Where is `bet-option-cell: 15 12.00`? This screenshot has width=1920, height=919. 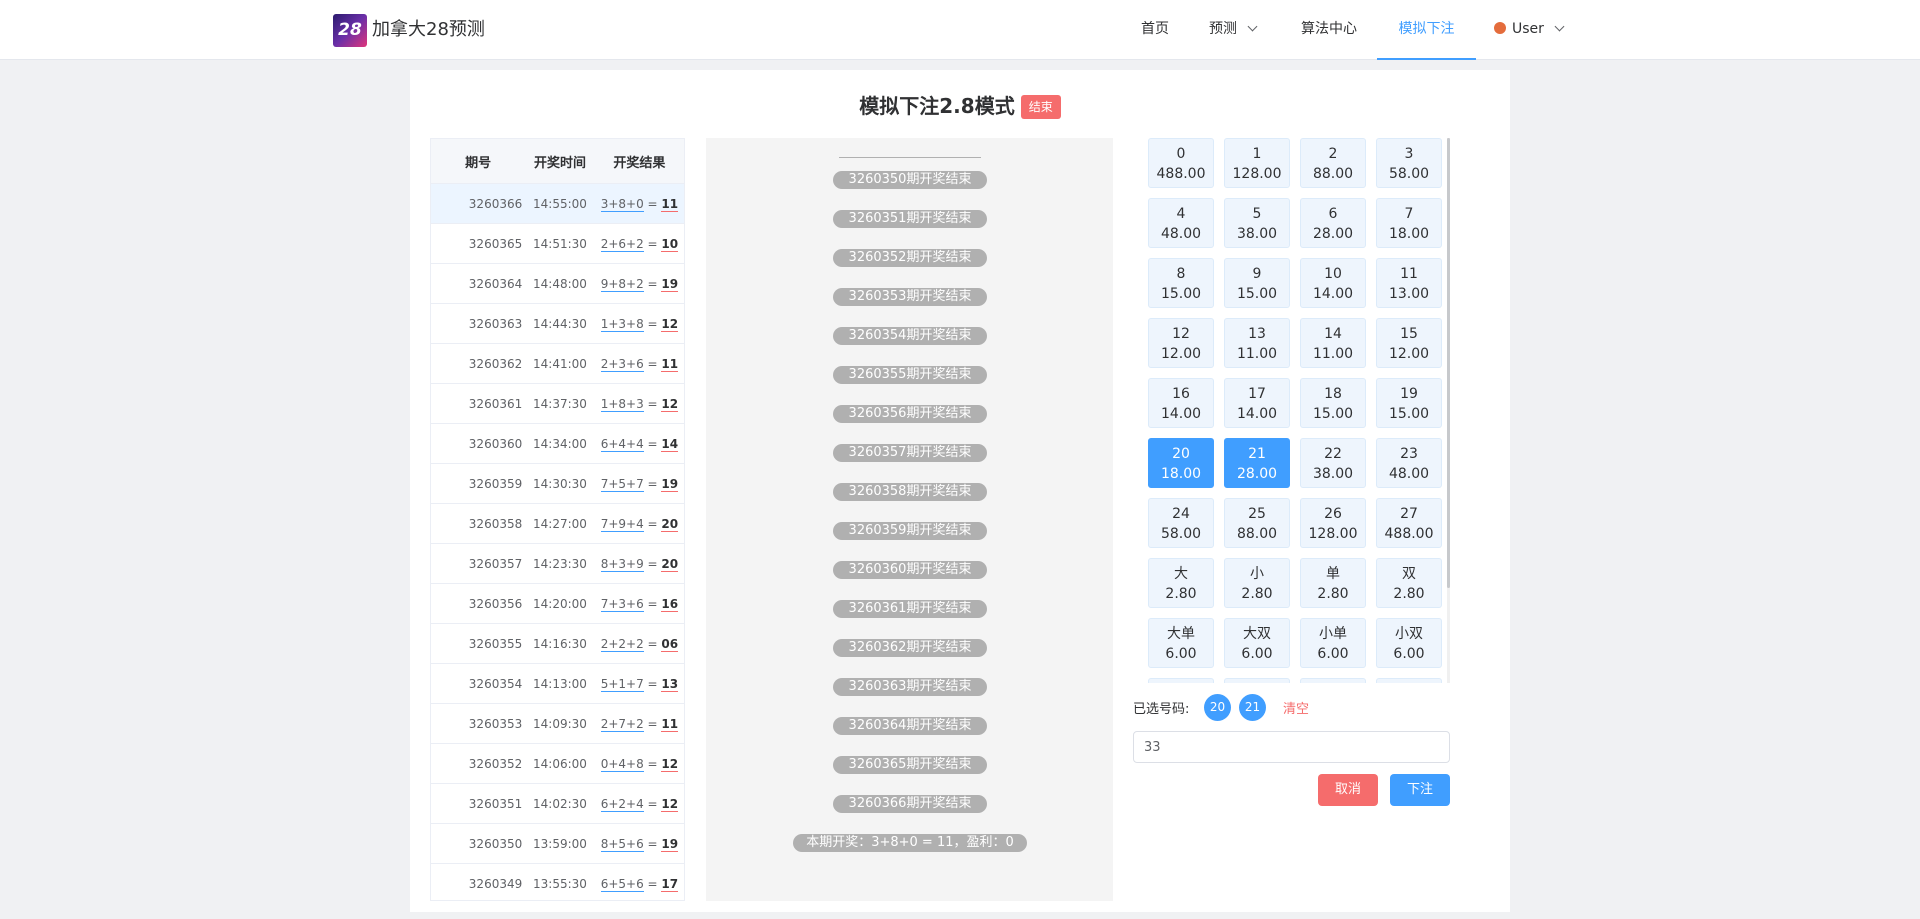 bet-option-cell: 15 12.00 is located at coordinates (1409, 343).